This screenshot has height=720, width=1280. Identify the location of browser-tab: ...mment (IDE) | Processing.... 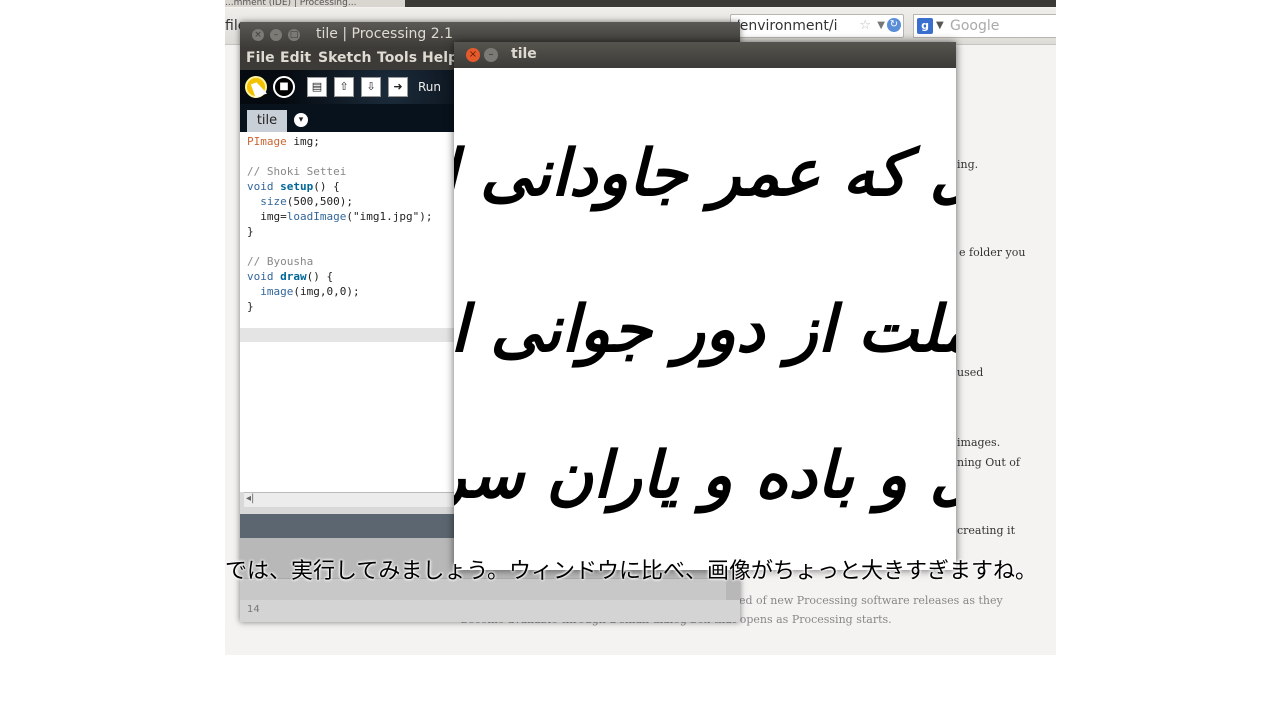
(315, 3).